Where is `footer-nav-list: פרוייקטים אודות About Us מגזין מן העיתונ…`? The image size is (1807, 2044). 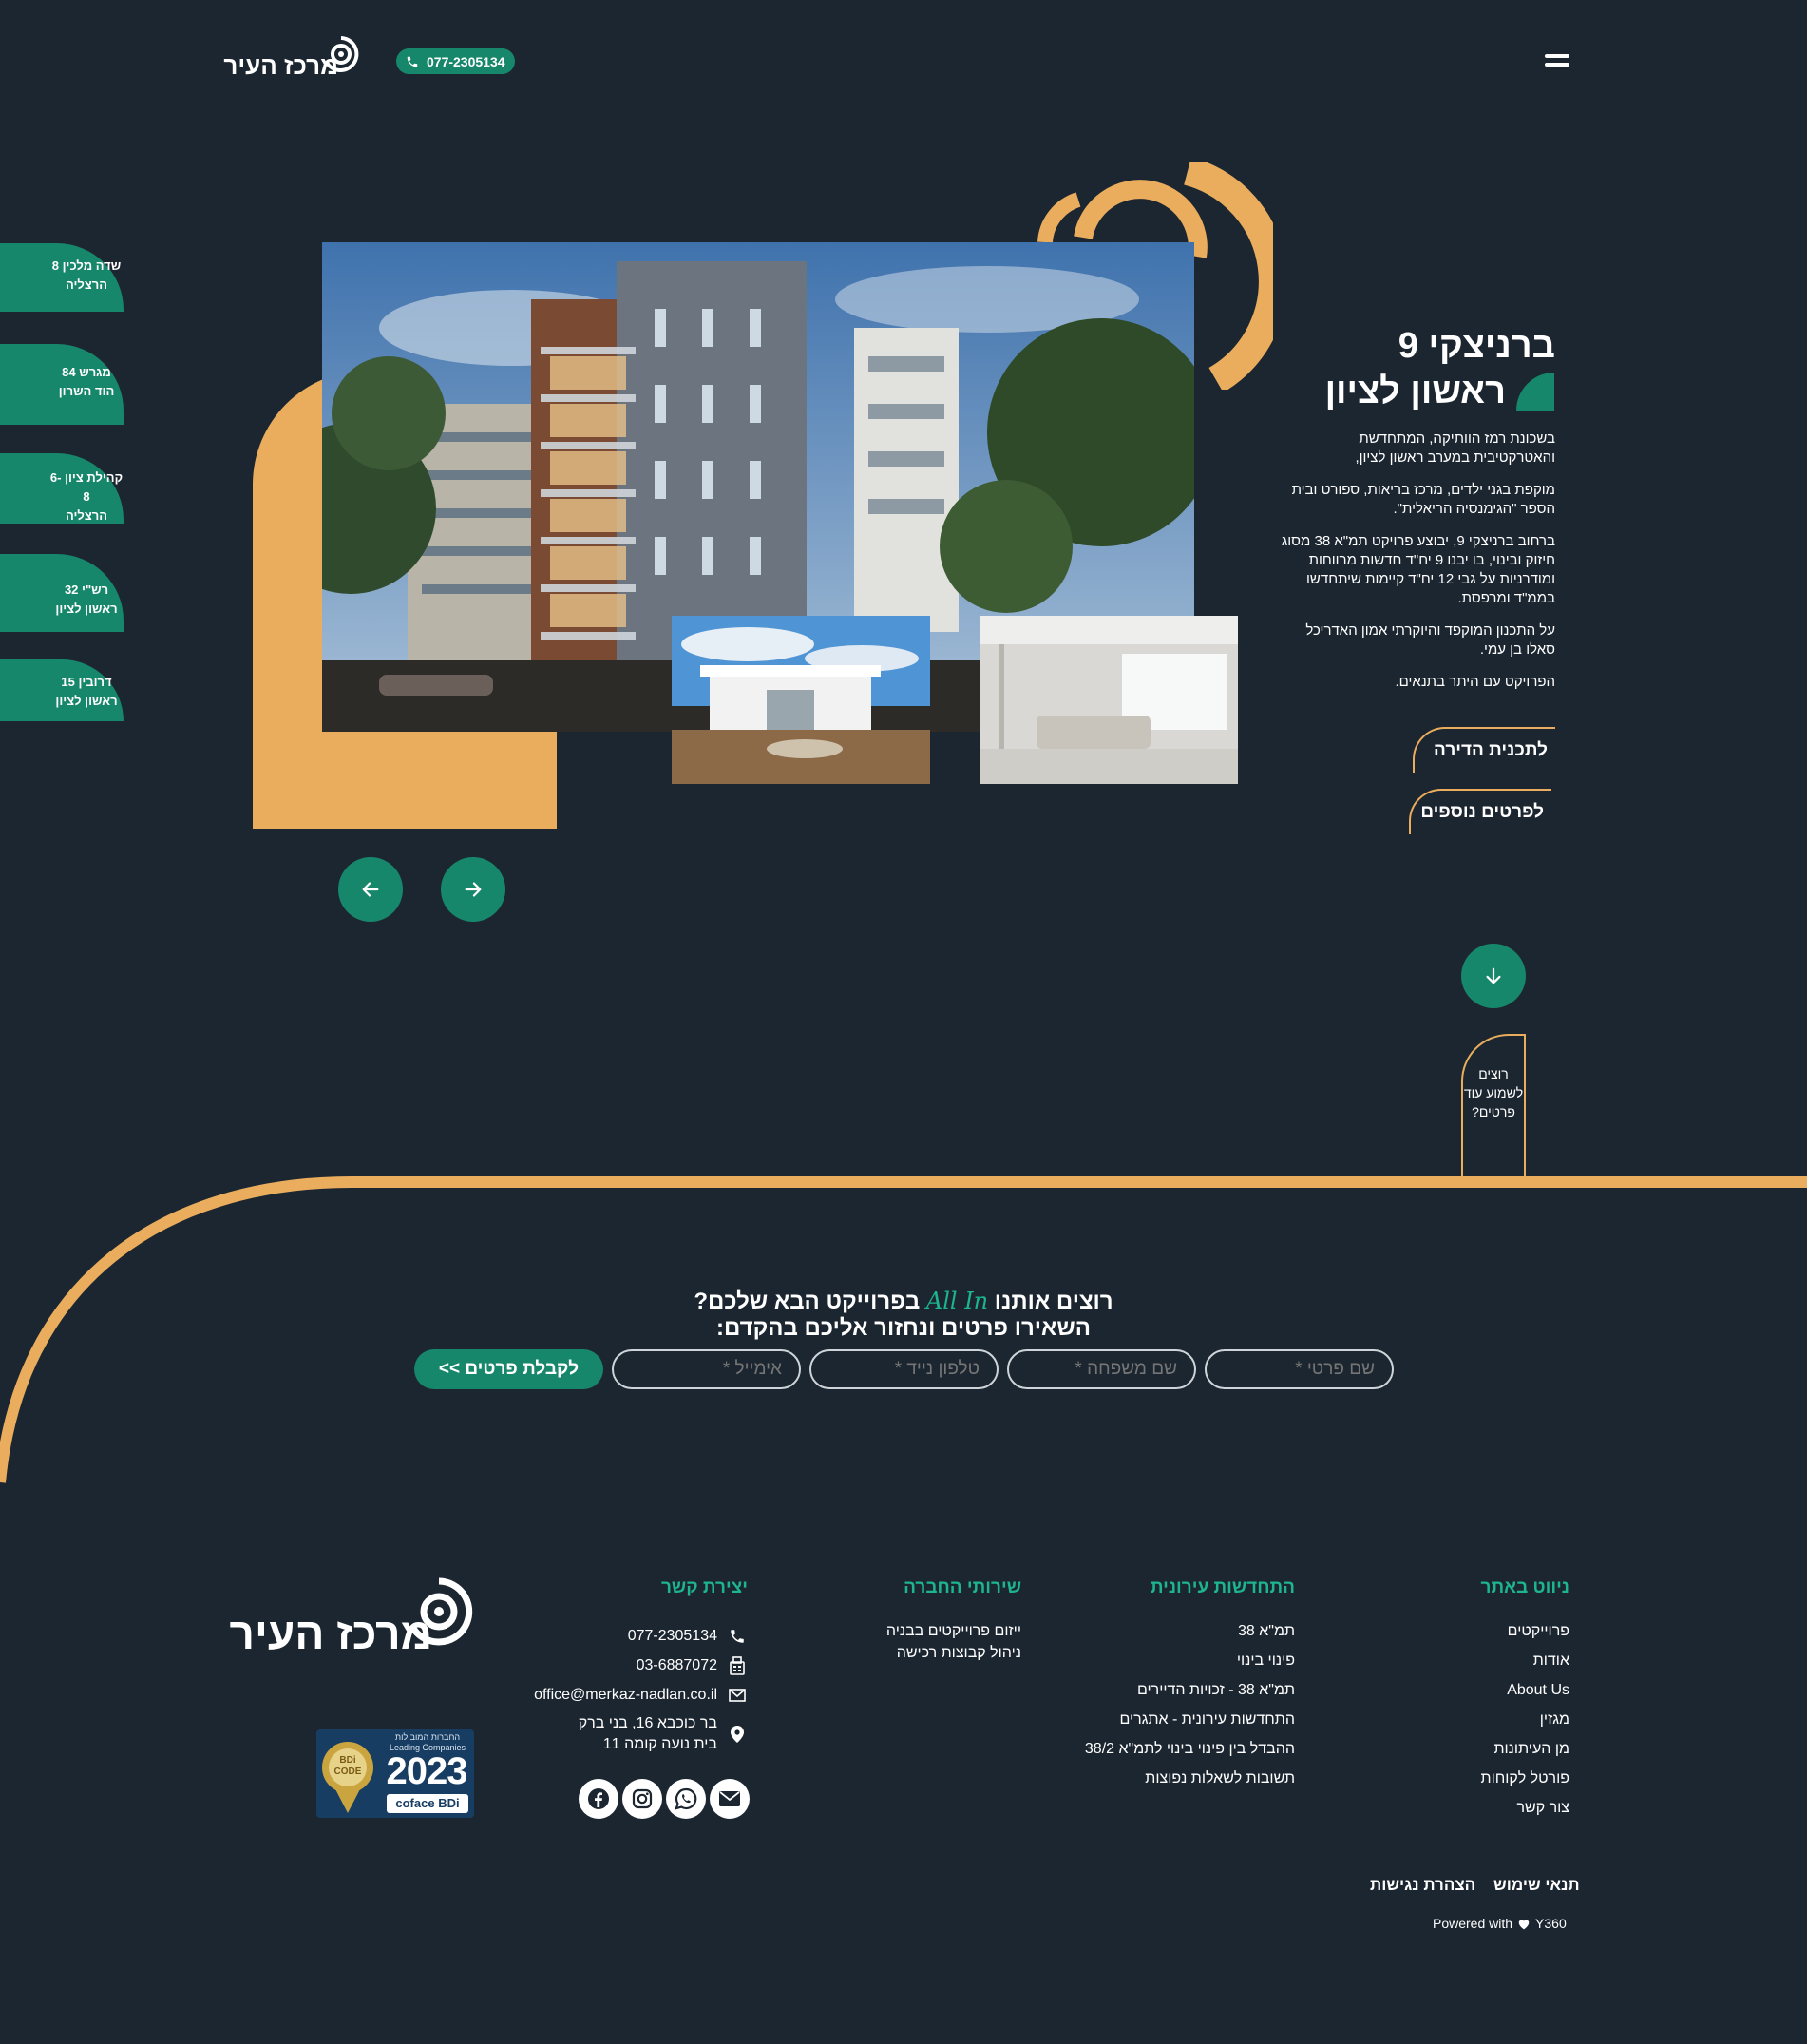 footer-nav-list: פרוייקטים אודות About Us מגזין מן העיתונ… is located at coordinates (1473, 1719).